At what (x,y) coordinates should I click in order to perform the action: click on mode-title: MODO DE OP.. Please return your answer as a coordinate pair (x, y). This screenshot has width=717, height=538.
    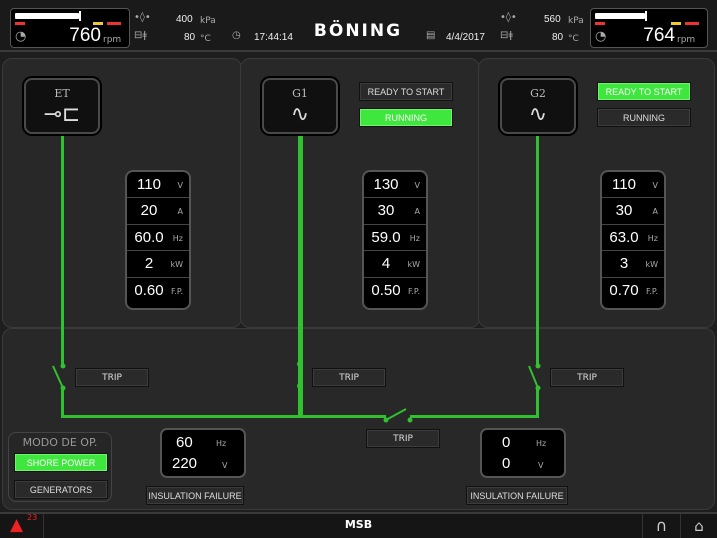
    Looking at the image, I should click on (60, 442).